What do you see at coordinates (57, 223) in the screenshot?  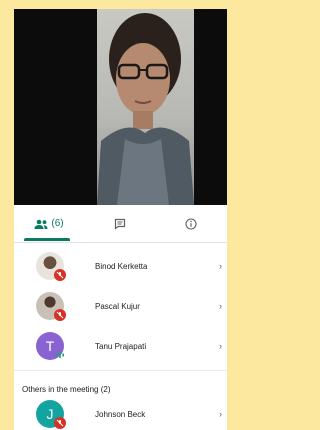 I see `people-count: (6)` at bounding box center [57, 223].